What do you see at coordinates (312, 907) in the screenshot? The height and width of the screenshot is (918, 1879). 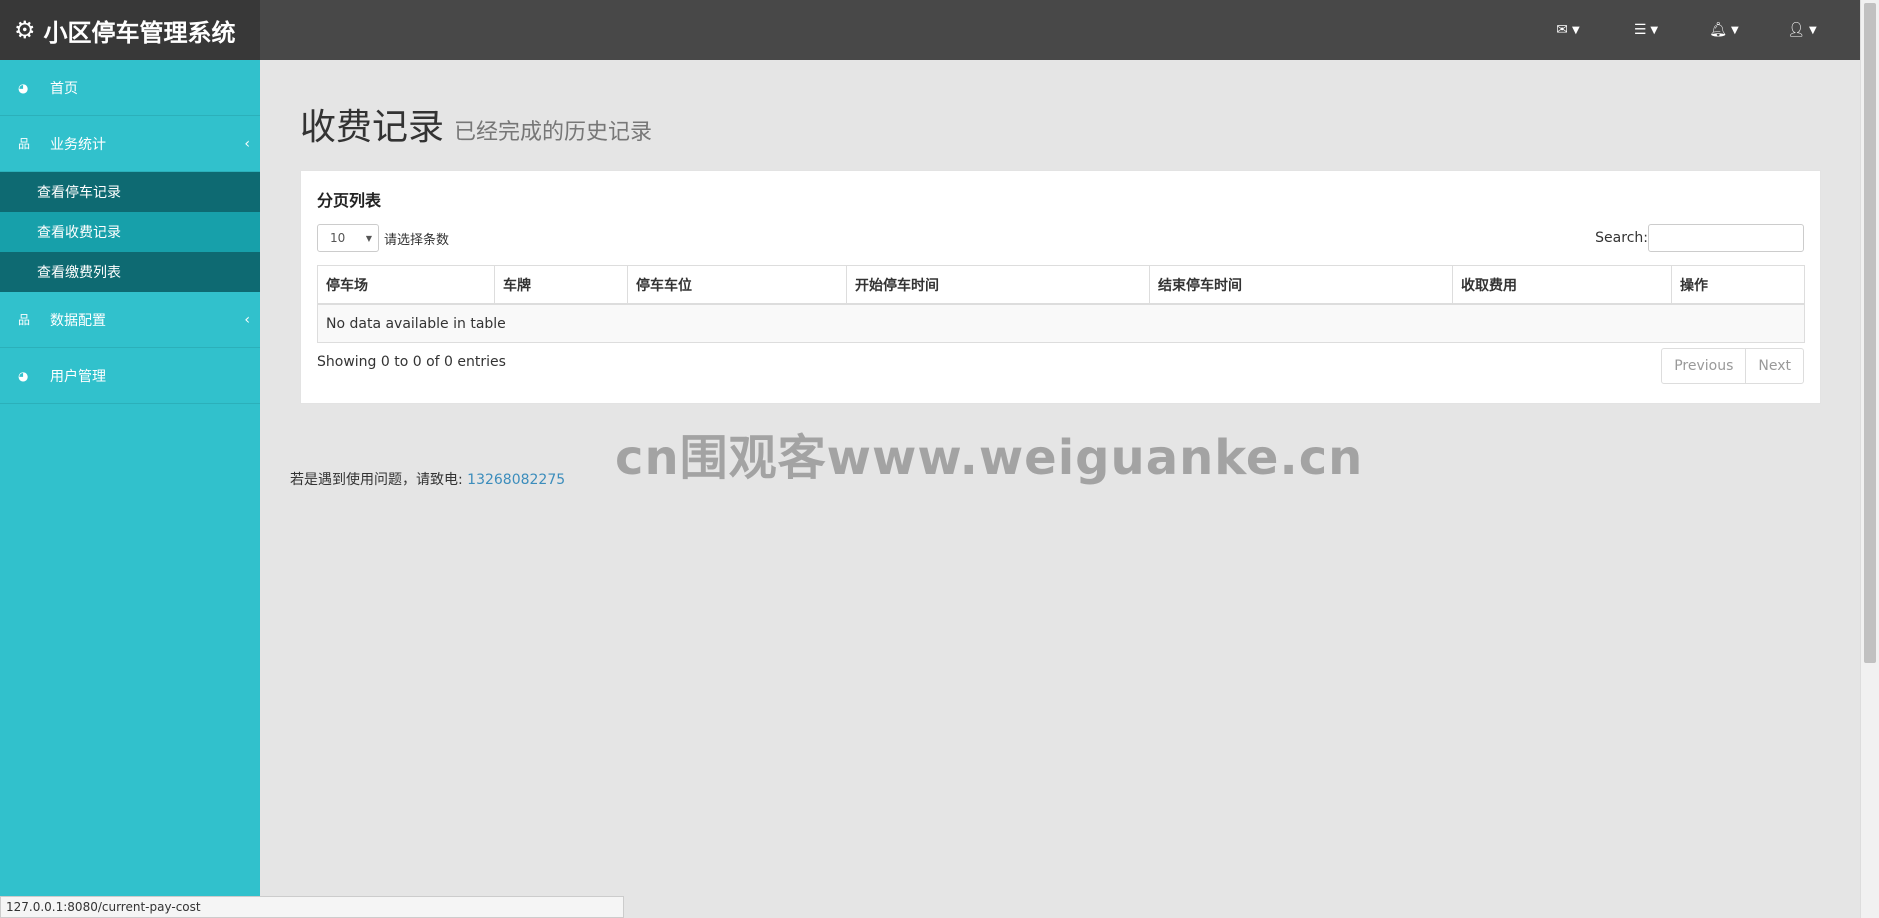 I see `browser-status-bar: 127.0.0.1:8080/current-pay-cost` at bounding box center [312, 907].